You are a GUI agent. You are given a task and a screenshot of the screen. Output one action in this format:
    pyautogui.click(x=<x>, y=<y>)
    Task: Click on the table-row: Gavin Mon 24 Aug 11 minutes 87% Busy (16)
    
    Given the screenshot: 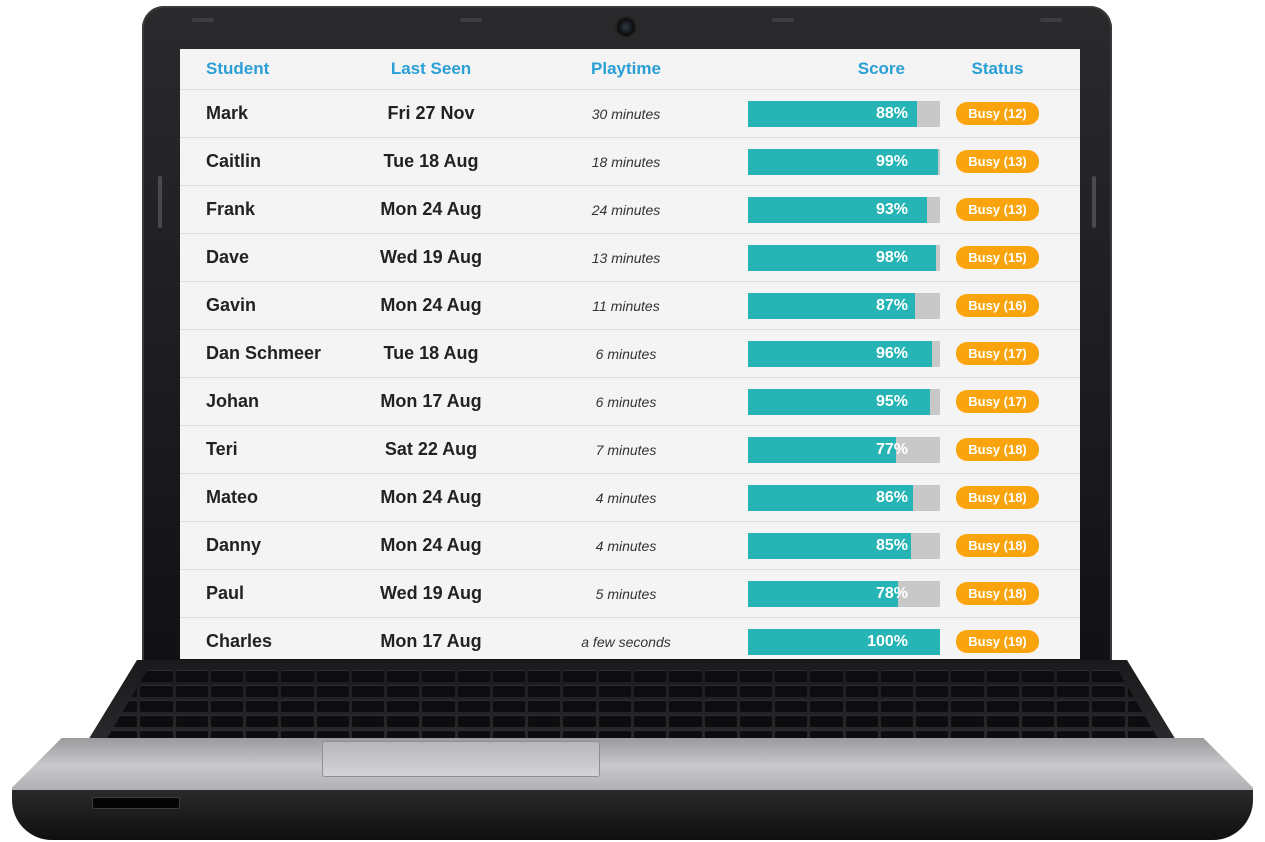 What is the action you would take?
    pyautogui.click(x=630, y=305)
    